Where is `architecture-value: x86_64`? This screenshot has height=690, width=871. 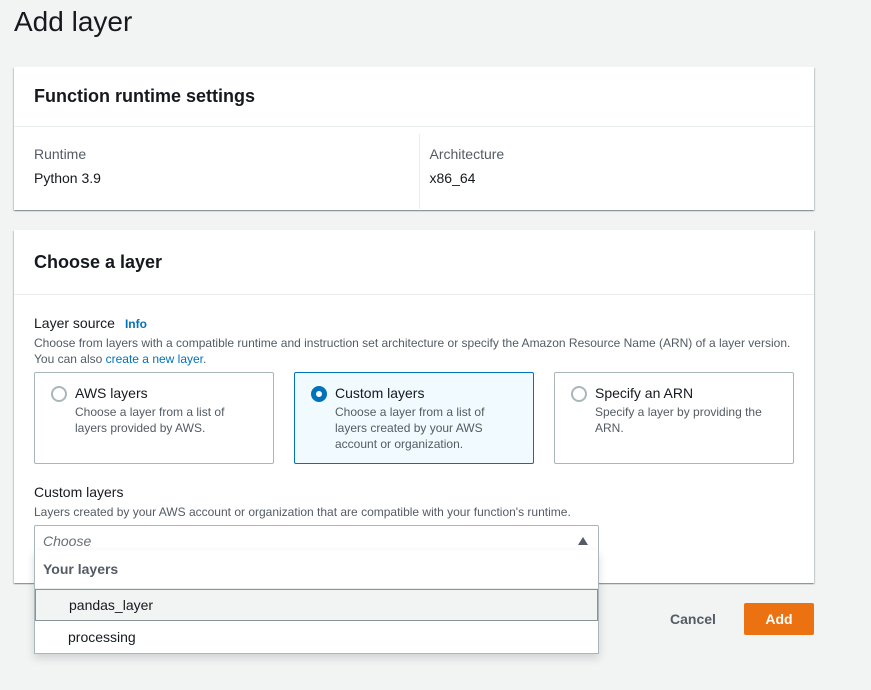
architecture-value: x86_64 is located at coordinates (452, 178).